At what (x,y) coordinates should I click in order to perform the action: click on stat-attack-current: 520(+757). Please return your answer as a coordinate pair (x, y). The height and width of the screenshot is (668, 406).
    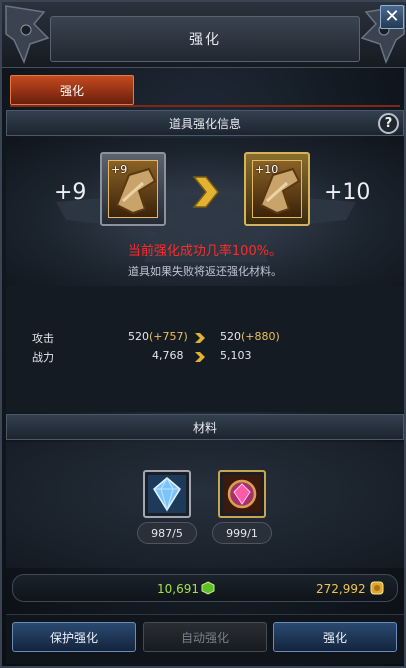
    Looking at the image, I should click on (158, 336).